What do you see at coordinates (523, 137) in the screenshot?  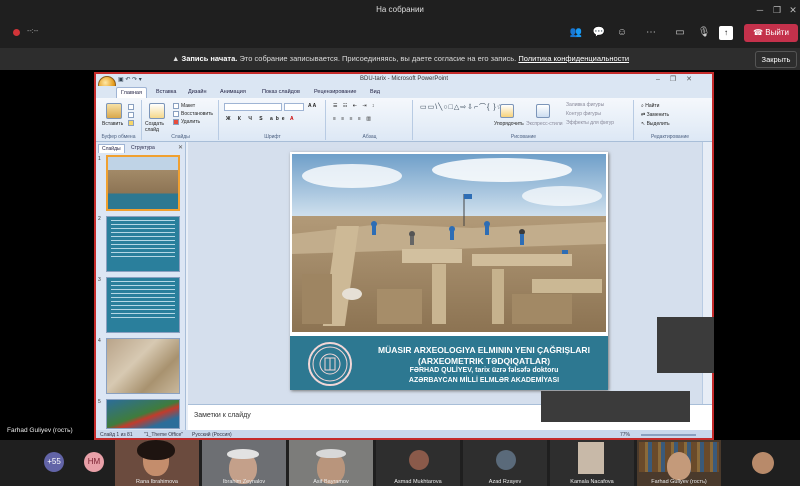 I see `group-label: Рисование` at bounding box center [523, 137].